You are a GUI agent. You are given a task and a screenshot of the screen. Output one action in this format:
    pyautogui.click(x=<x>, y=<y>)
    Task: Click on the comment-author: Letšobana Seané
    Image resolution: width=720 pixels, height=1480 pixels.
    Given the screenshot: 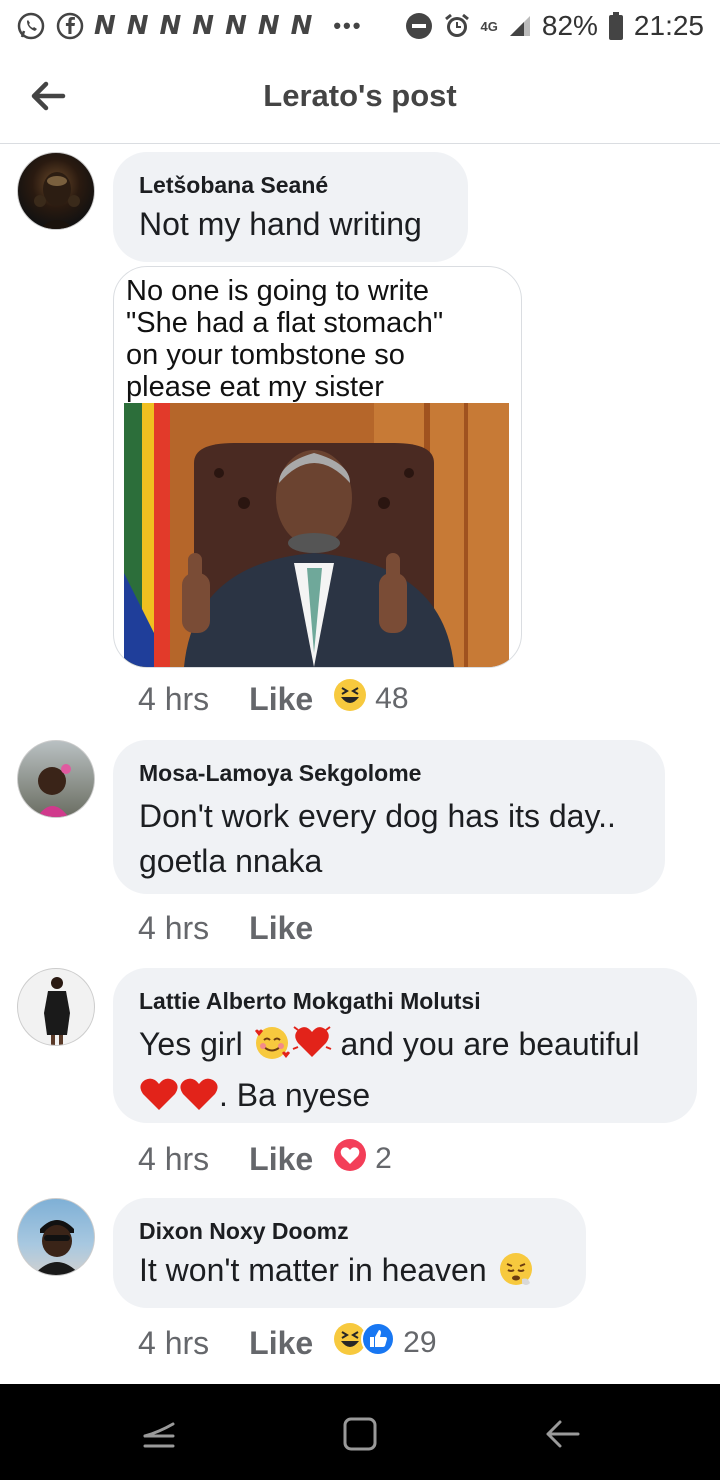 What is the action you would take?
    pyautogui.click(x=290, y=185)
    